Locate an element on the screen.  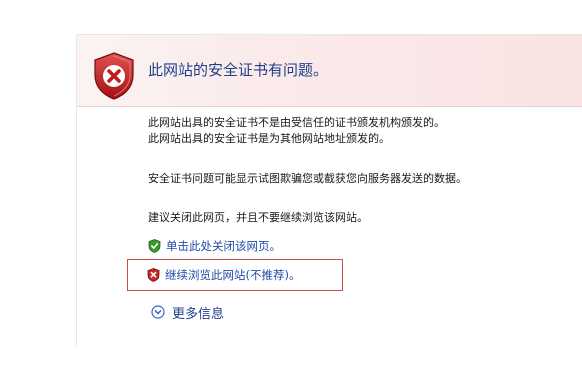
dialog-title: 此网站的安全证书有问题。 is located at coordinates (238, 70).